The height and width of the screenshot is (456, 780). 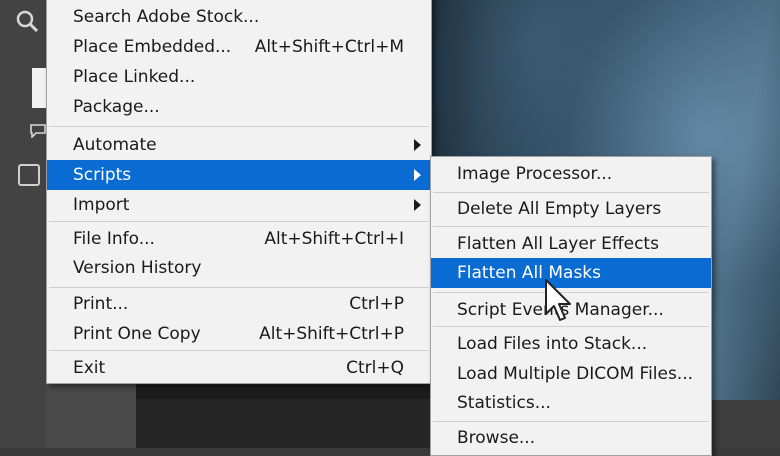 I want to click on zoom-tool-icon, so click(x=27, y=21).